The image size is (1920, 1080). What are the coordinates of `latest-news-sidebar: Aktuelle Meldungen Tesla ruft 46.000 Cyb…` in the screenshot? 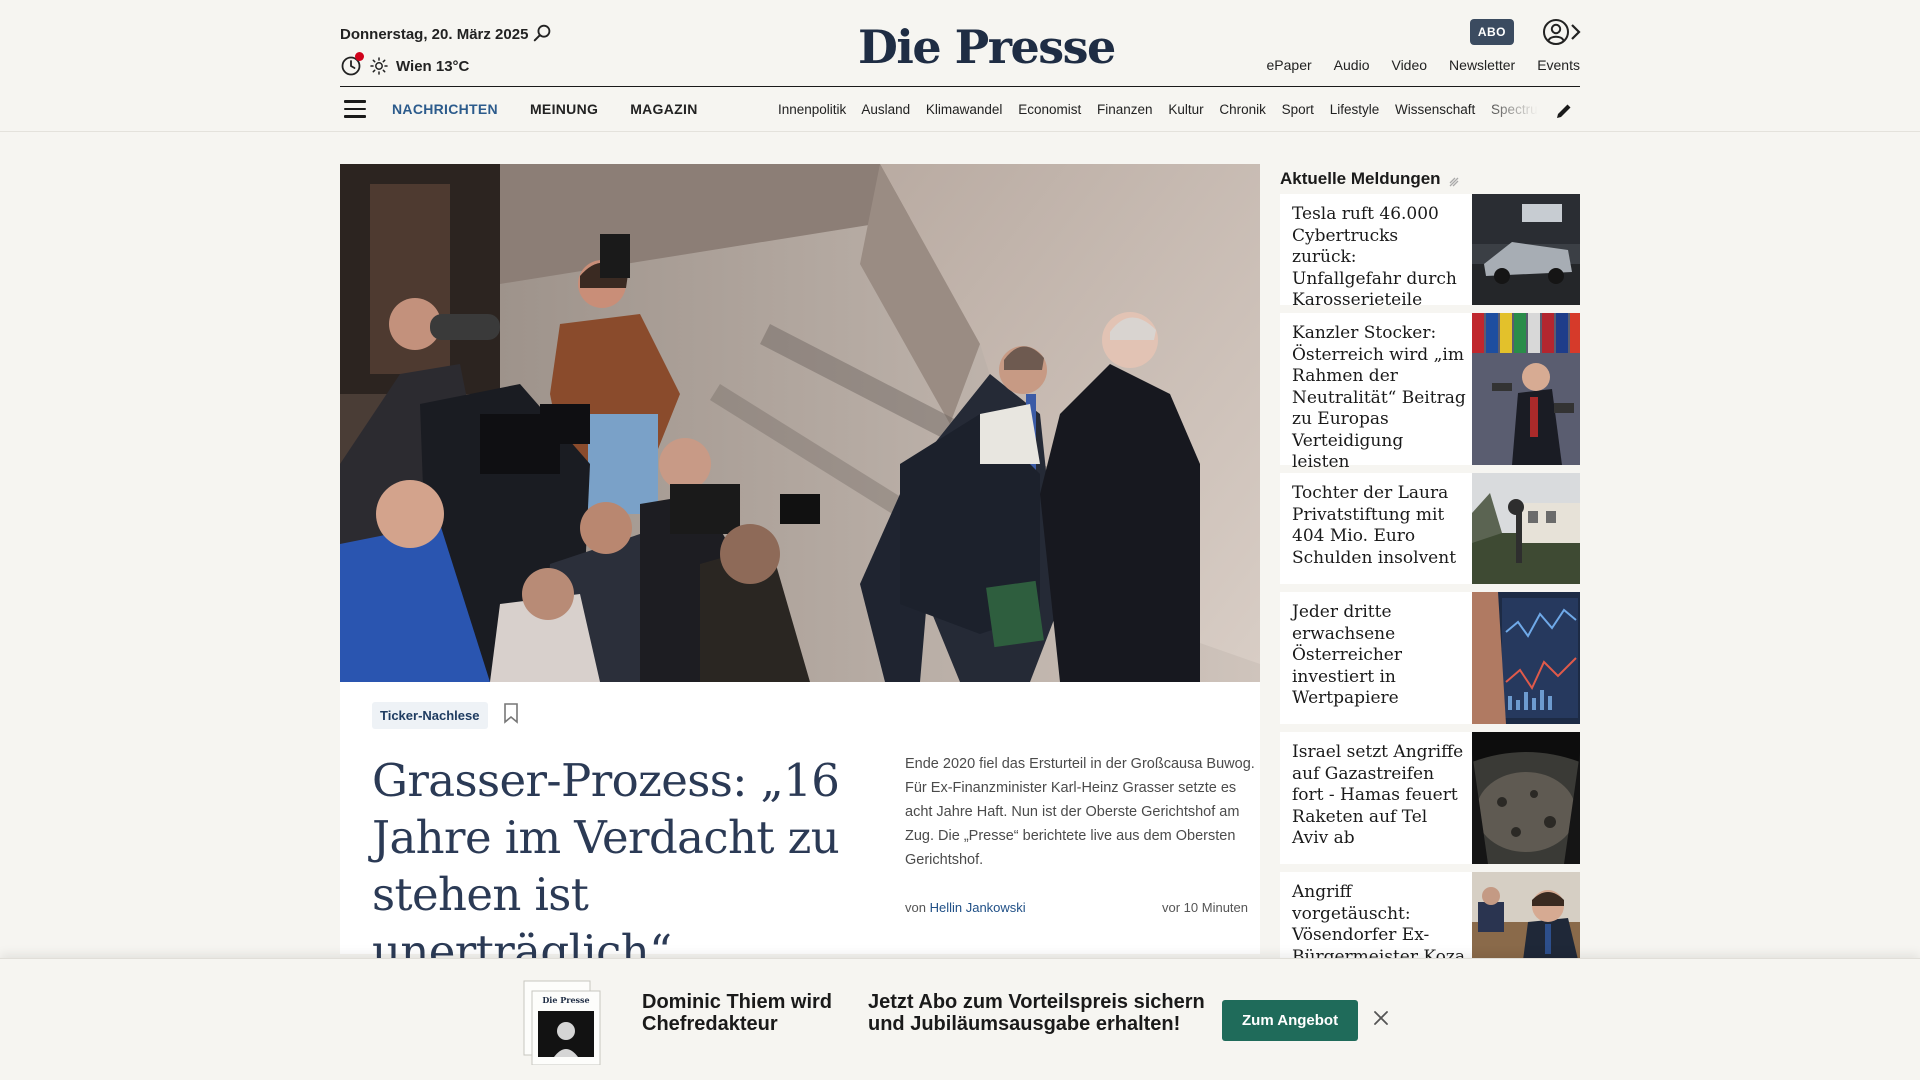 It's located at (1430, 576).